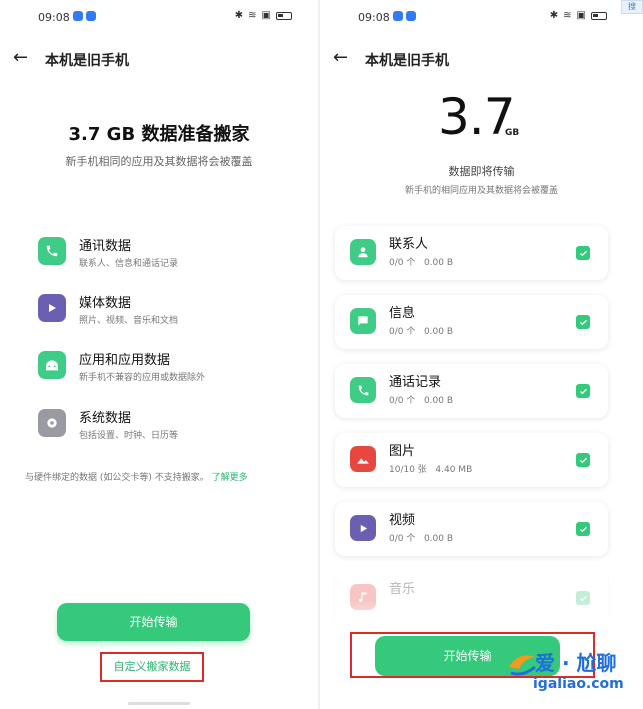 This screenshot has width=643, height=709. I want to click on category-desc: 新手机不兼容的应用或数据除外, so click(142, 378).